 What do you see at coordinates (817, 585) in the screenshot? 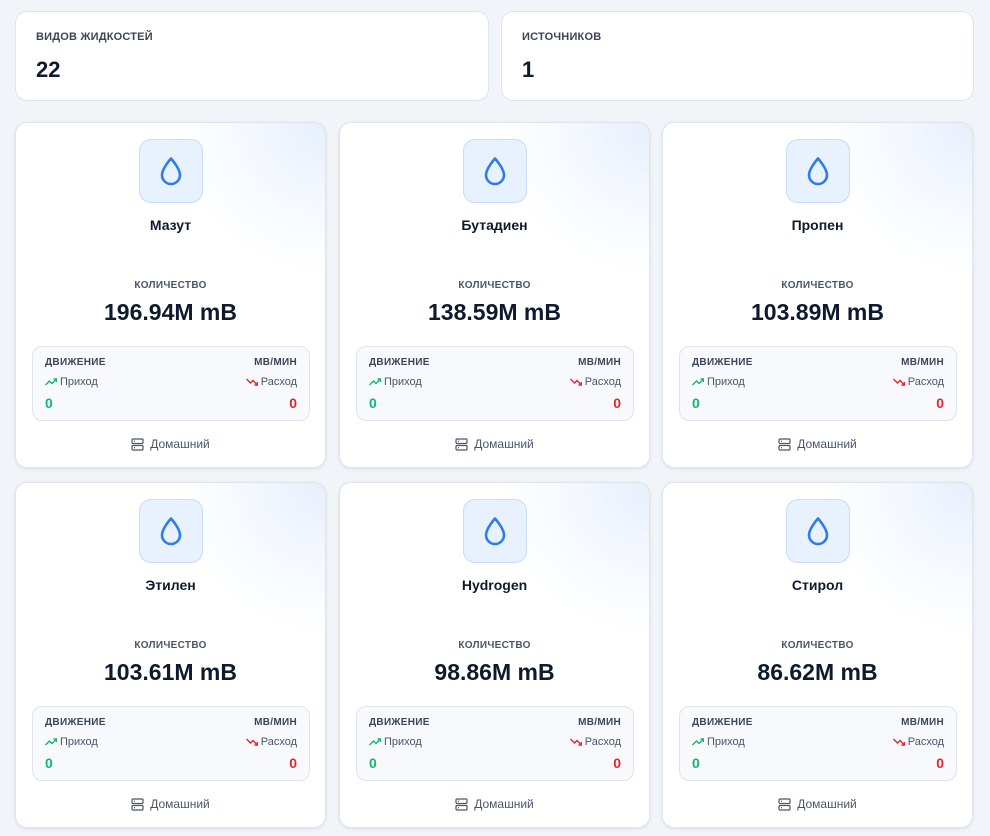
I see `fluid-name: Стирол` at bounding box center [817, 585].